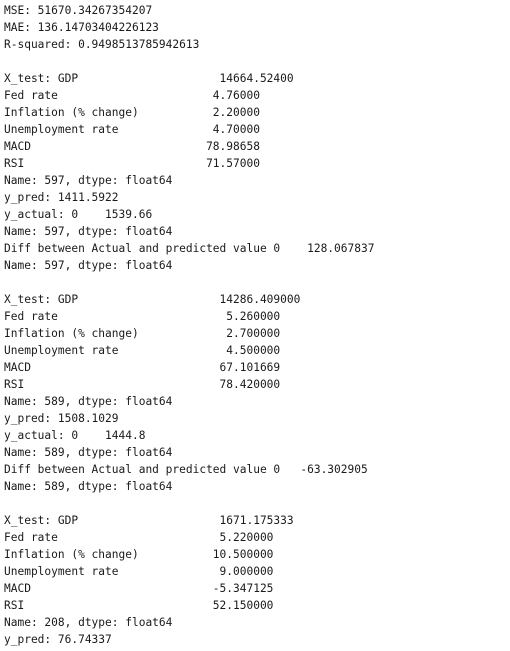 The height and width of the screenshot is (651, 510). Describe the element at coordinates (78, 10) in the screenshot. I see `output-line: MSE: 51670.34267354207` at that location.